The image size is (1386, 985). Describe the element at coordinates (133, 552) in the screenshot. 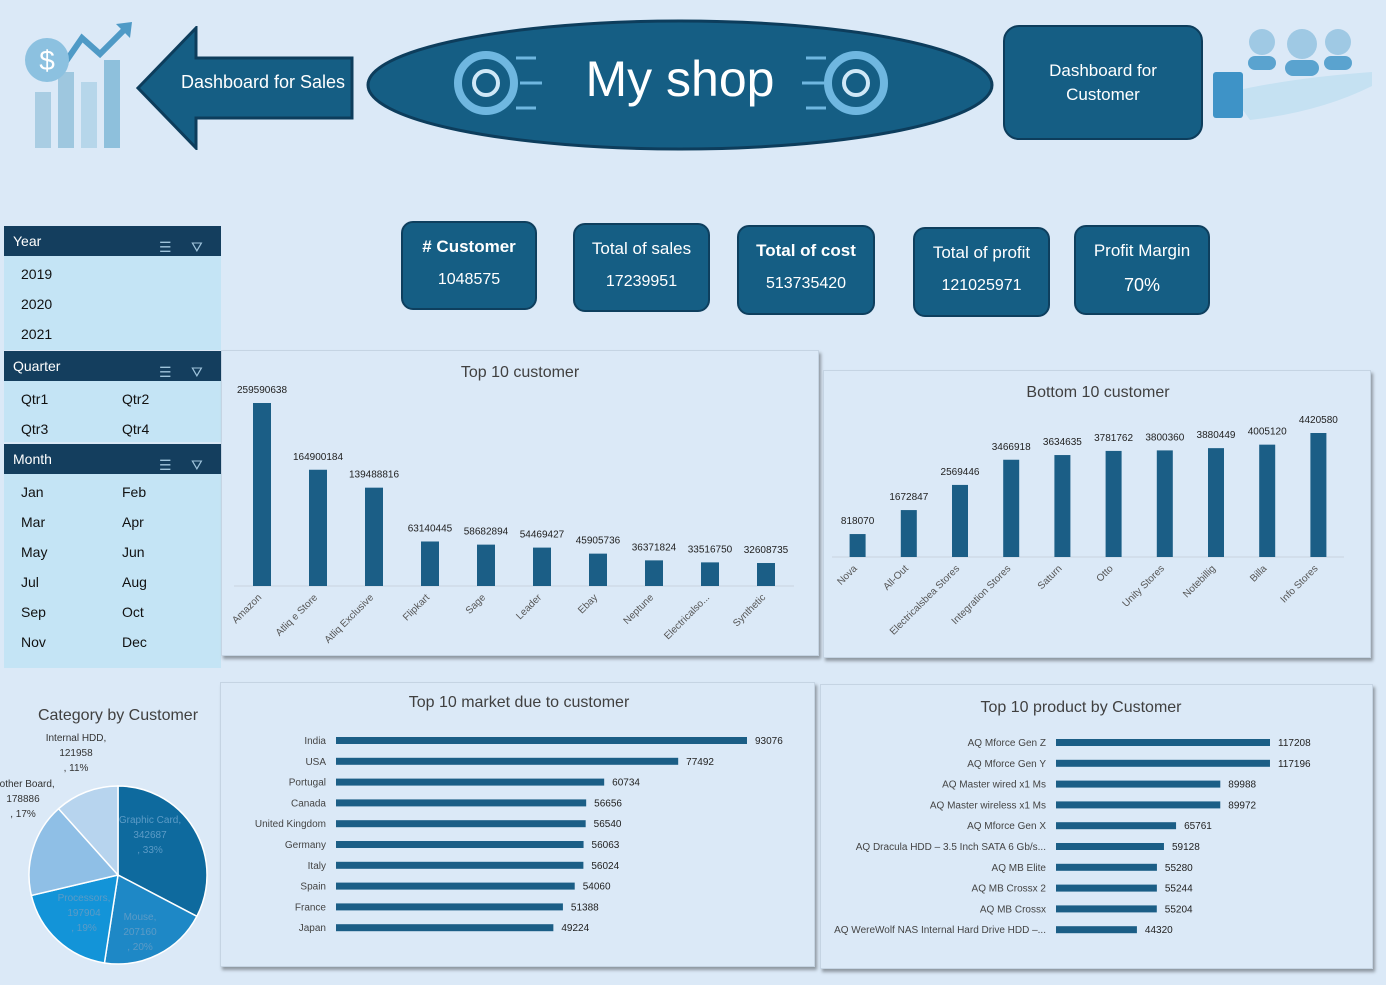

I see `slicer-item-jun: Jun` at that location.